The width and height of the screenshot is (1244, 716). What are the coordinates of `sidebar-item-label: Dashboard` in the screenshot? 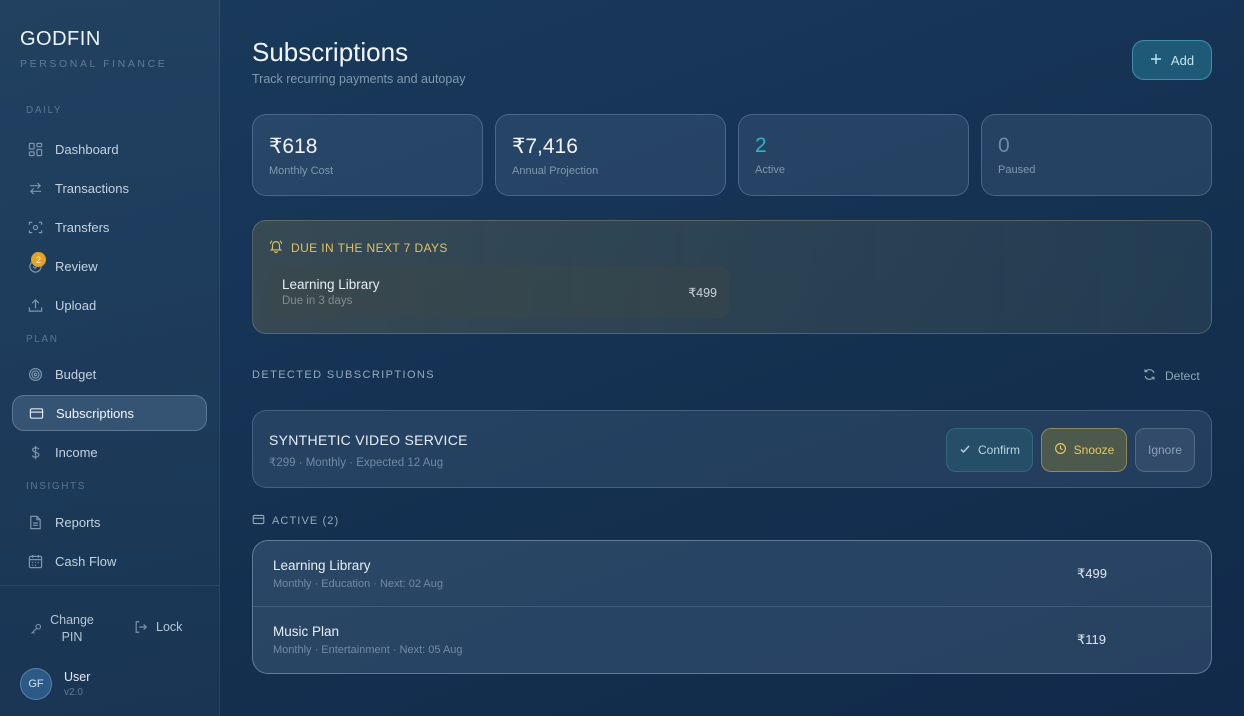 It's located at (87, 149).